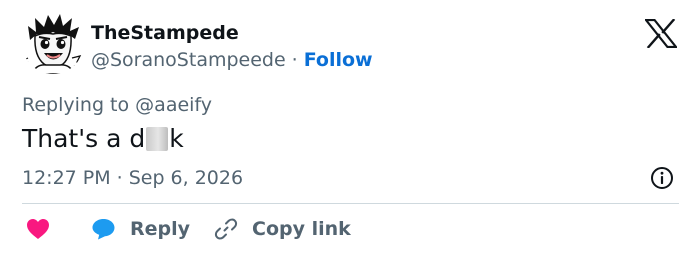 This screenshot has width=700, height=256. I want to click on author-handle-row: @SoranoStampeede · Follow, so click(232, 60).